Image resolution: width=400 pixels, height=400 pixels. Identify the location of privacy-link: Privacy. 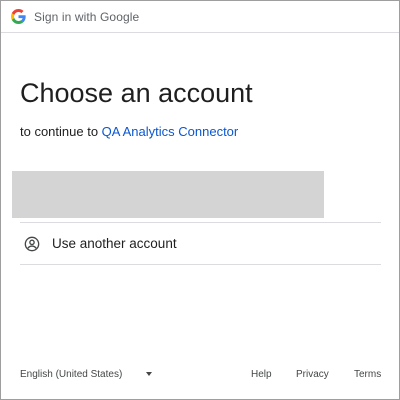
(312, 374).